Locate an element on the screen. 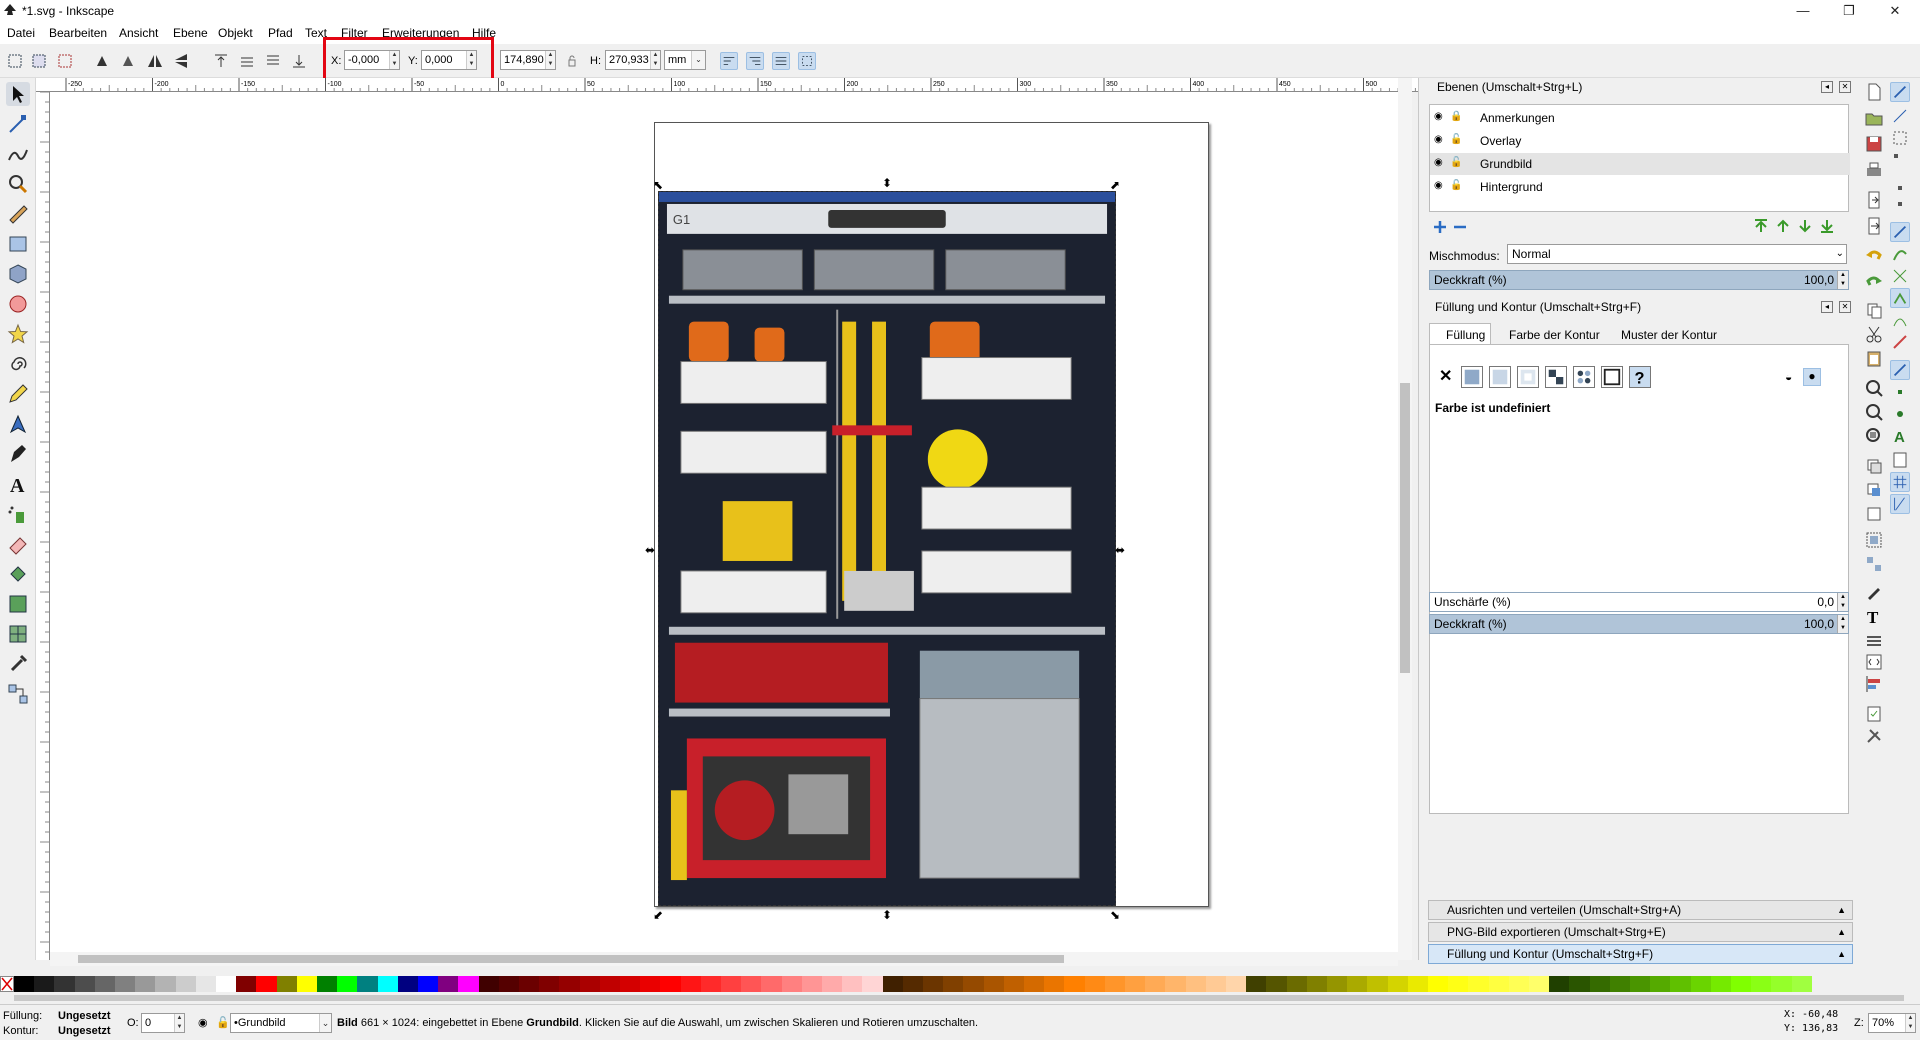  width-input: 174,890 ▲ ▼ is located at coordinates (528, 60).